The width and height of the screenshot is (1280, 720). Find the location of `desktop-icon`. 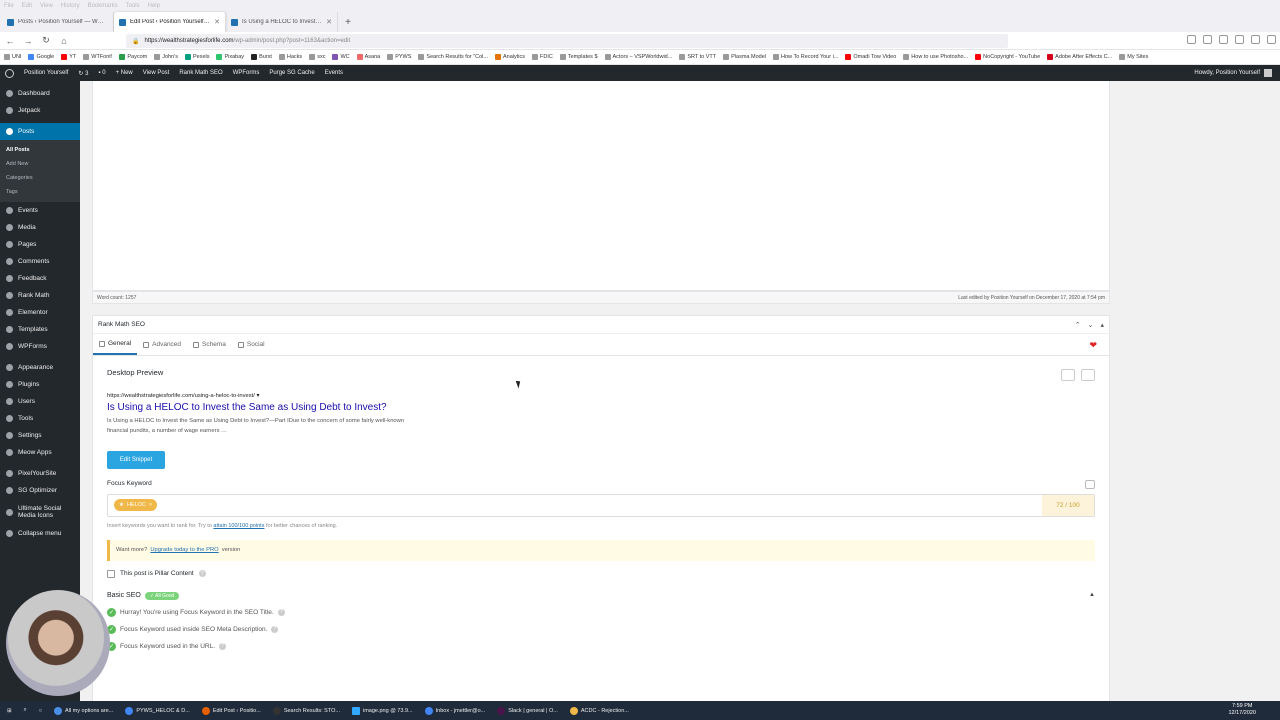

desktop-icon is located at coordinates (1068, 375).